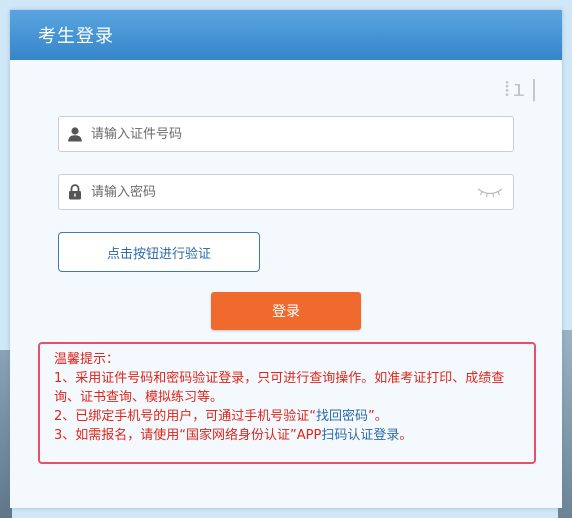  I want to click on eye-closed-icon, so click(490, 192).